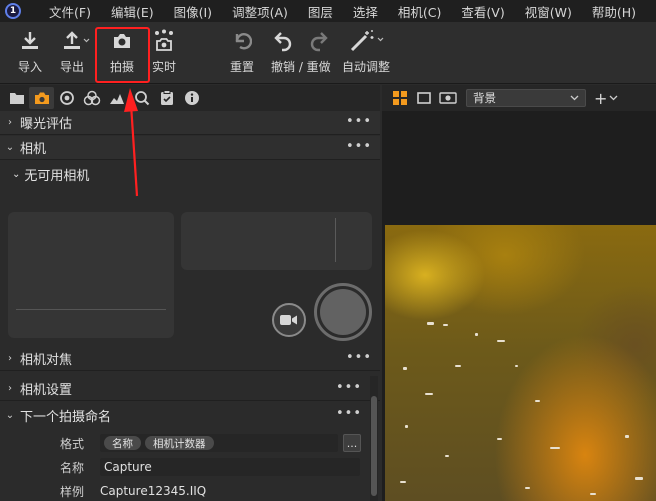 This screenshot has height=501, width=656. I want to click on menu-camera: 相机(C), so click(419, 11).